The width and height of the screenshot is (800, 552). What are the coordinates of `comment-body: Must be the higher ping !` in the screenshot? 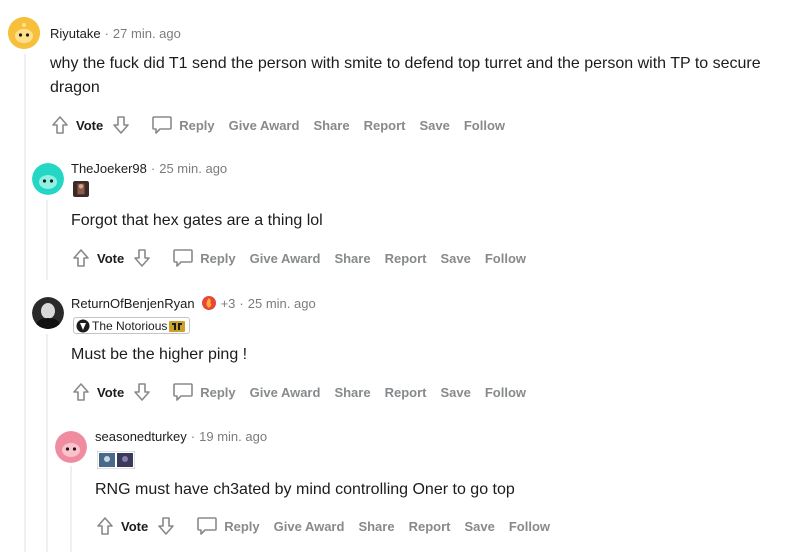 It's located at (159, 354).